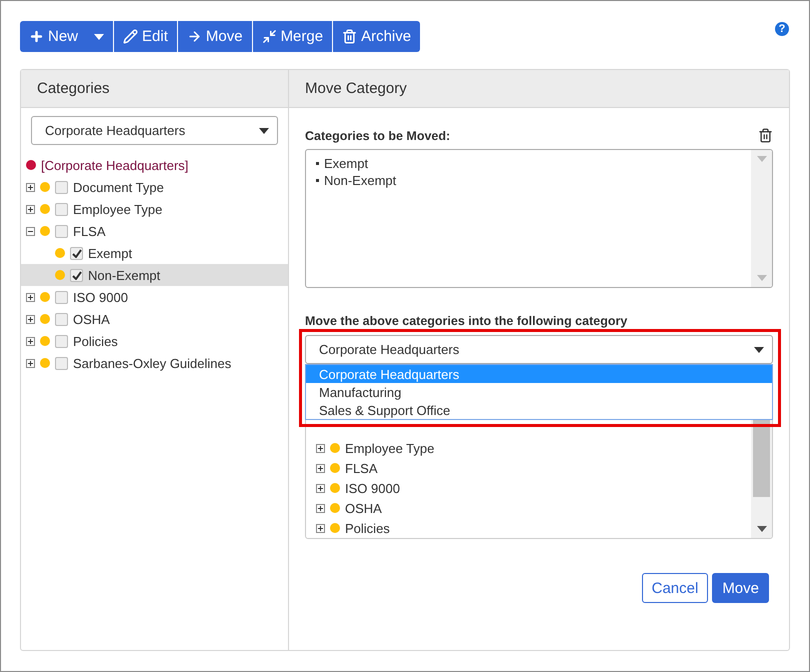  I want to click on tree-label: Non-Exempt, so click(124, 275).